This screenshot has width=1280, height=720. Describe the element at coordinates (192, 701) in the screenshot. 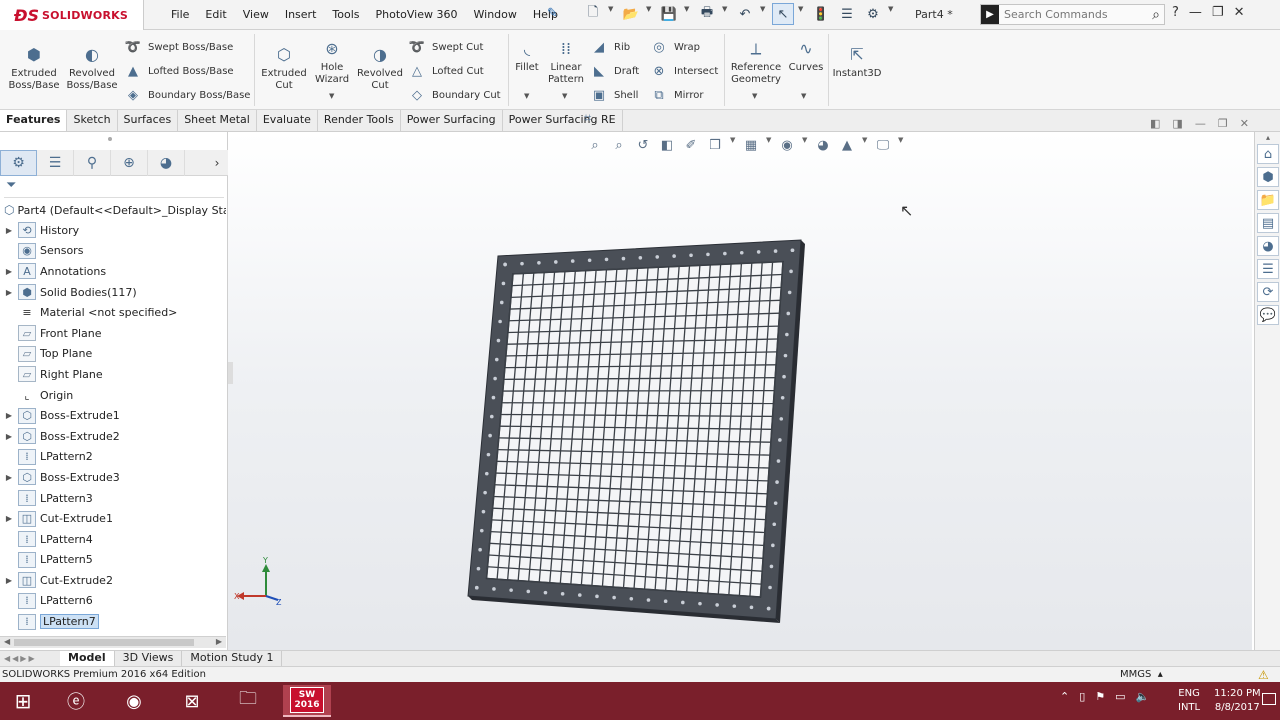

I see `excel-icon: ⊠` at that location.